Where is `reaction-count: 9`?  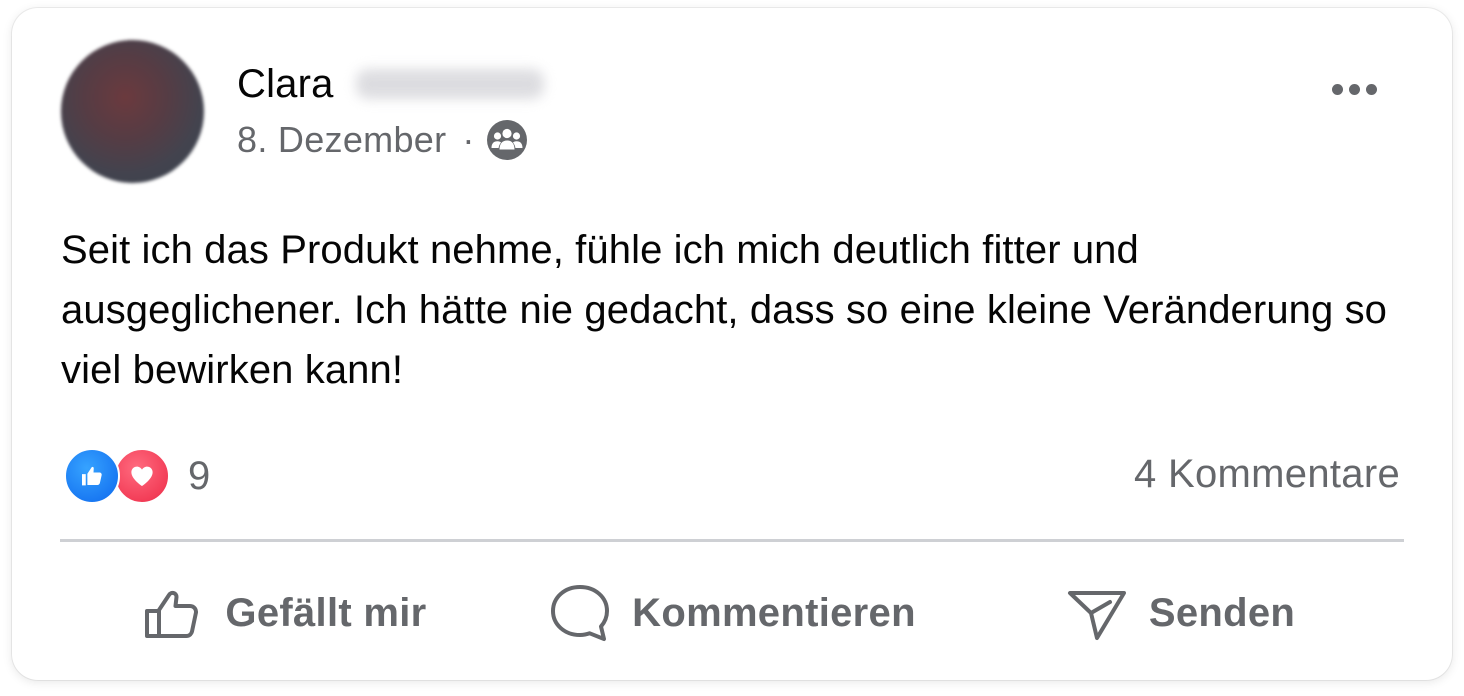
reaction-count: 9 is located at coordinates (199, 475).